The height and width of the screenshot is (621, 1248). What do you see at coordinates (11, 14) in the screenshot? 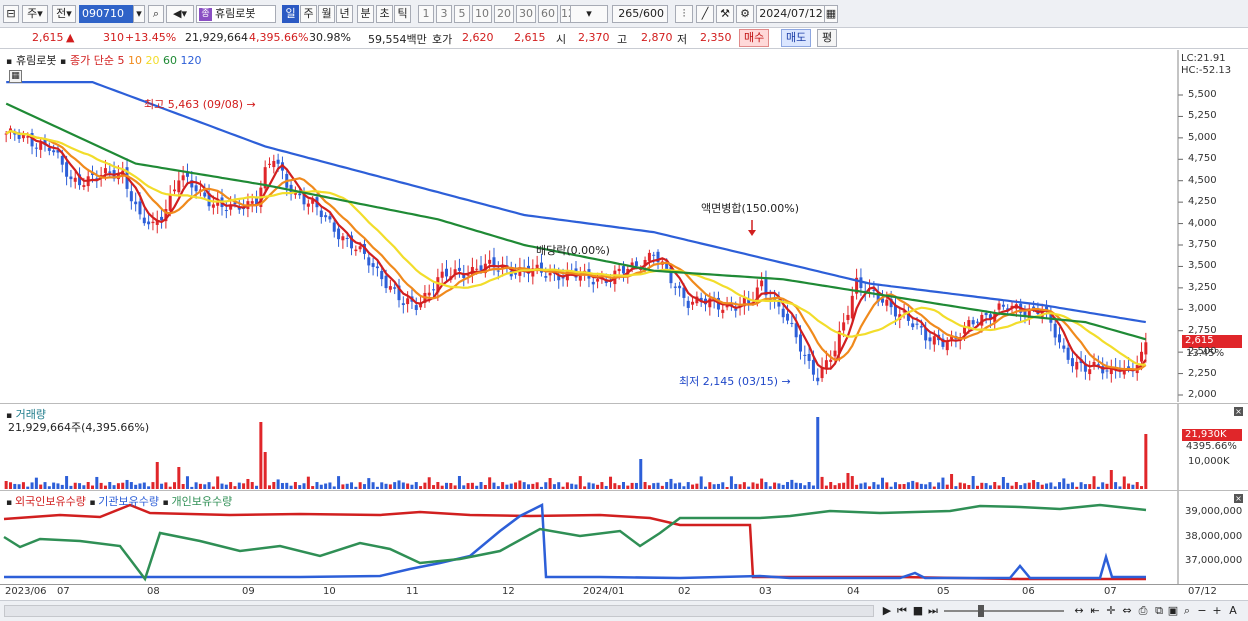
I see `window-menu-icon: ⊟` at bounding box center [11, 14].